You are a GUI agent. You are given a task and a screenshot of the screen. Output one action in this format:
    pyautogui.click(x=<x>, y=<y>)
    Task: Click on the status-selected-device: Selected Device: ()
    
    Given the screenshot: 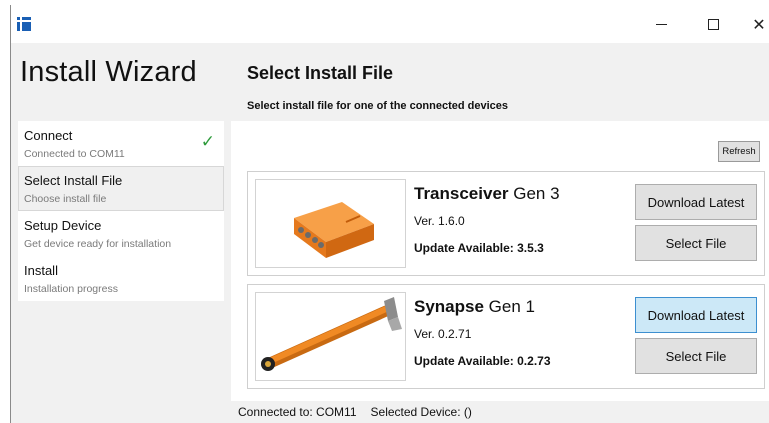 What is the action you would take?
    pyautogui.click(x=421, y=412)
    